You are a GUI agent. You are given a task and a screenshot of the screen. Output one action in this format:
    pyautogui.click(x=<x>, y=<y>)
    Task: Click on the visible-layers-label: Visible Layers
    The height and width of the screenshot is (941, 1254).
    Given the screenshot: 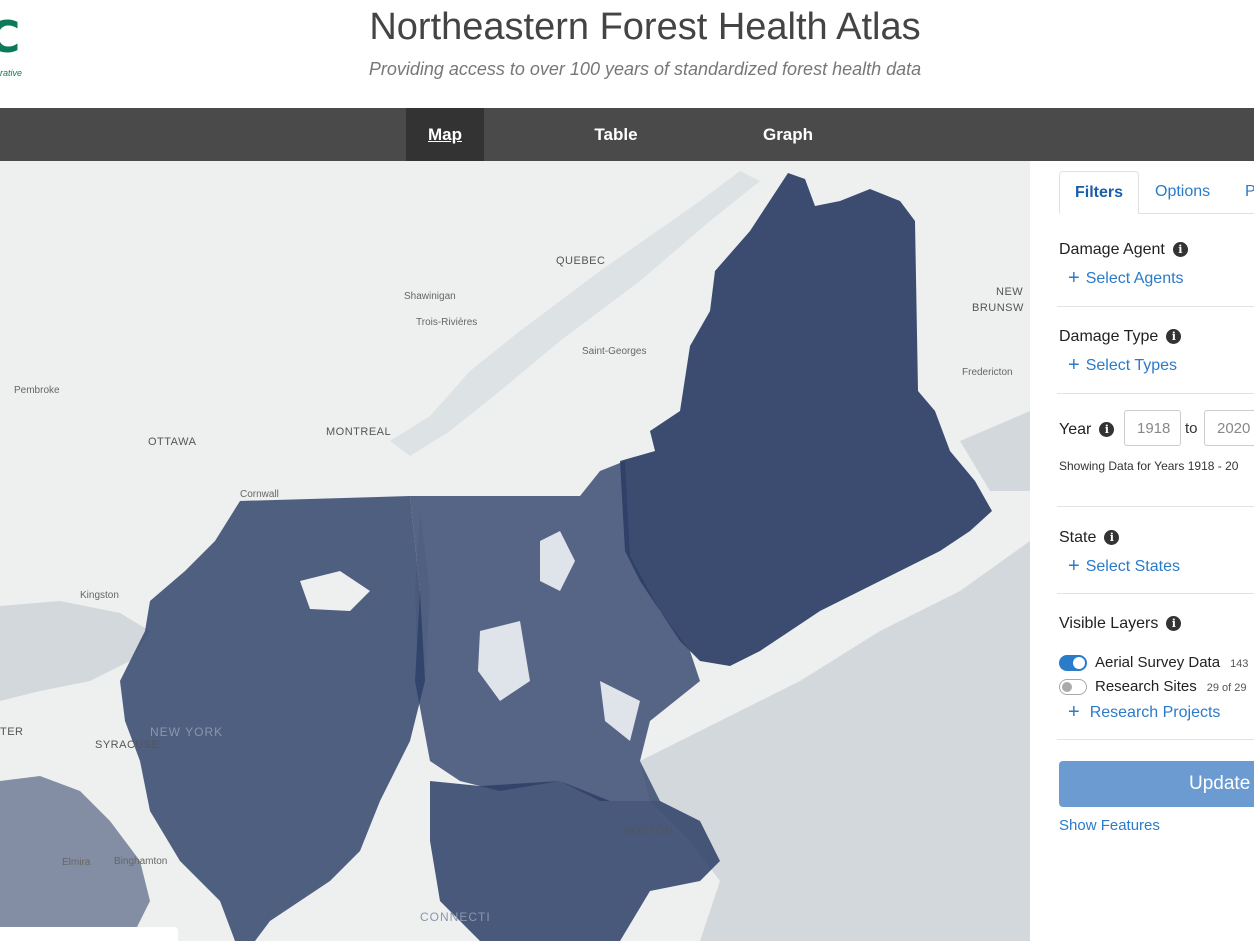 What is the action you would take?
    pyautogui.click(x=1109, y=623)
    